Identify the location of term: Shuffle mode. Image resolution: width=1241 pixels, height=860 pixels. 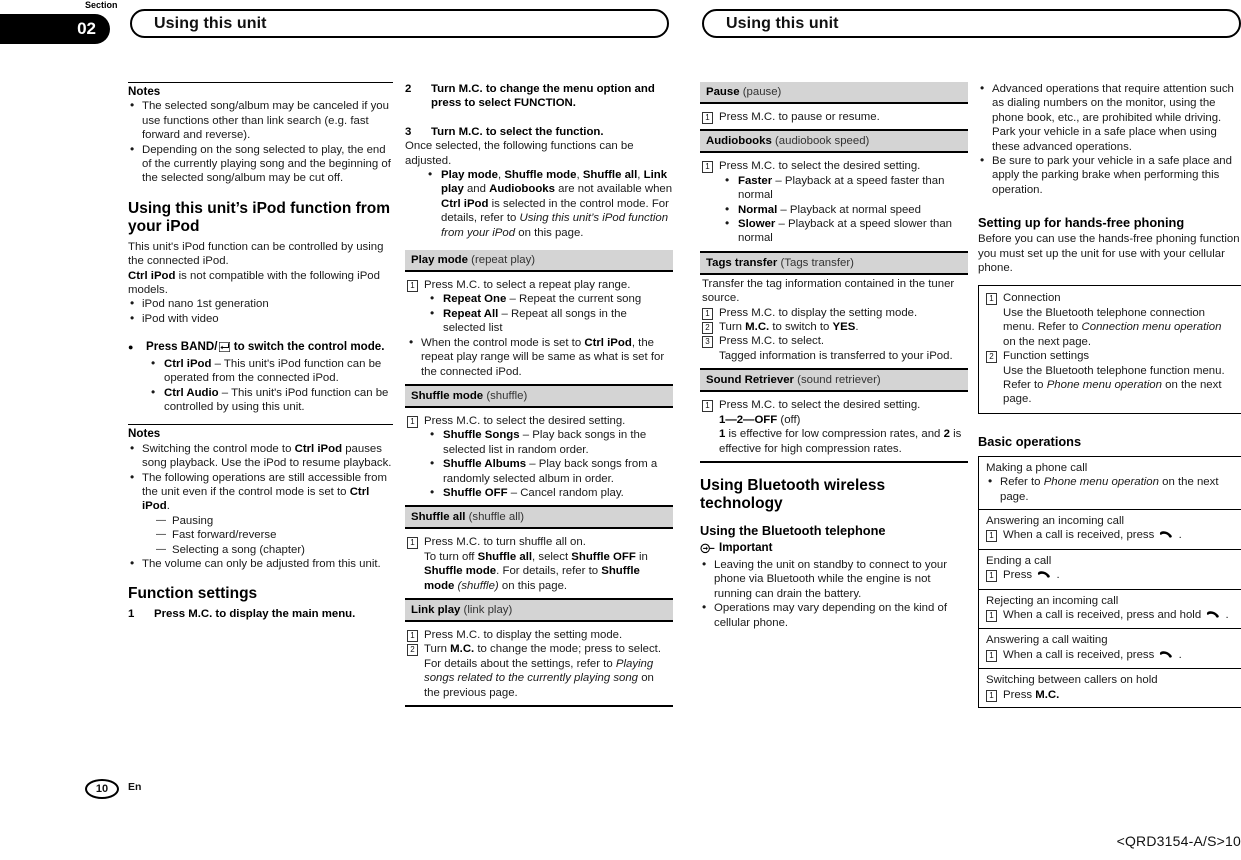
(460, 571).